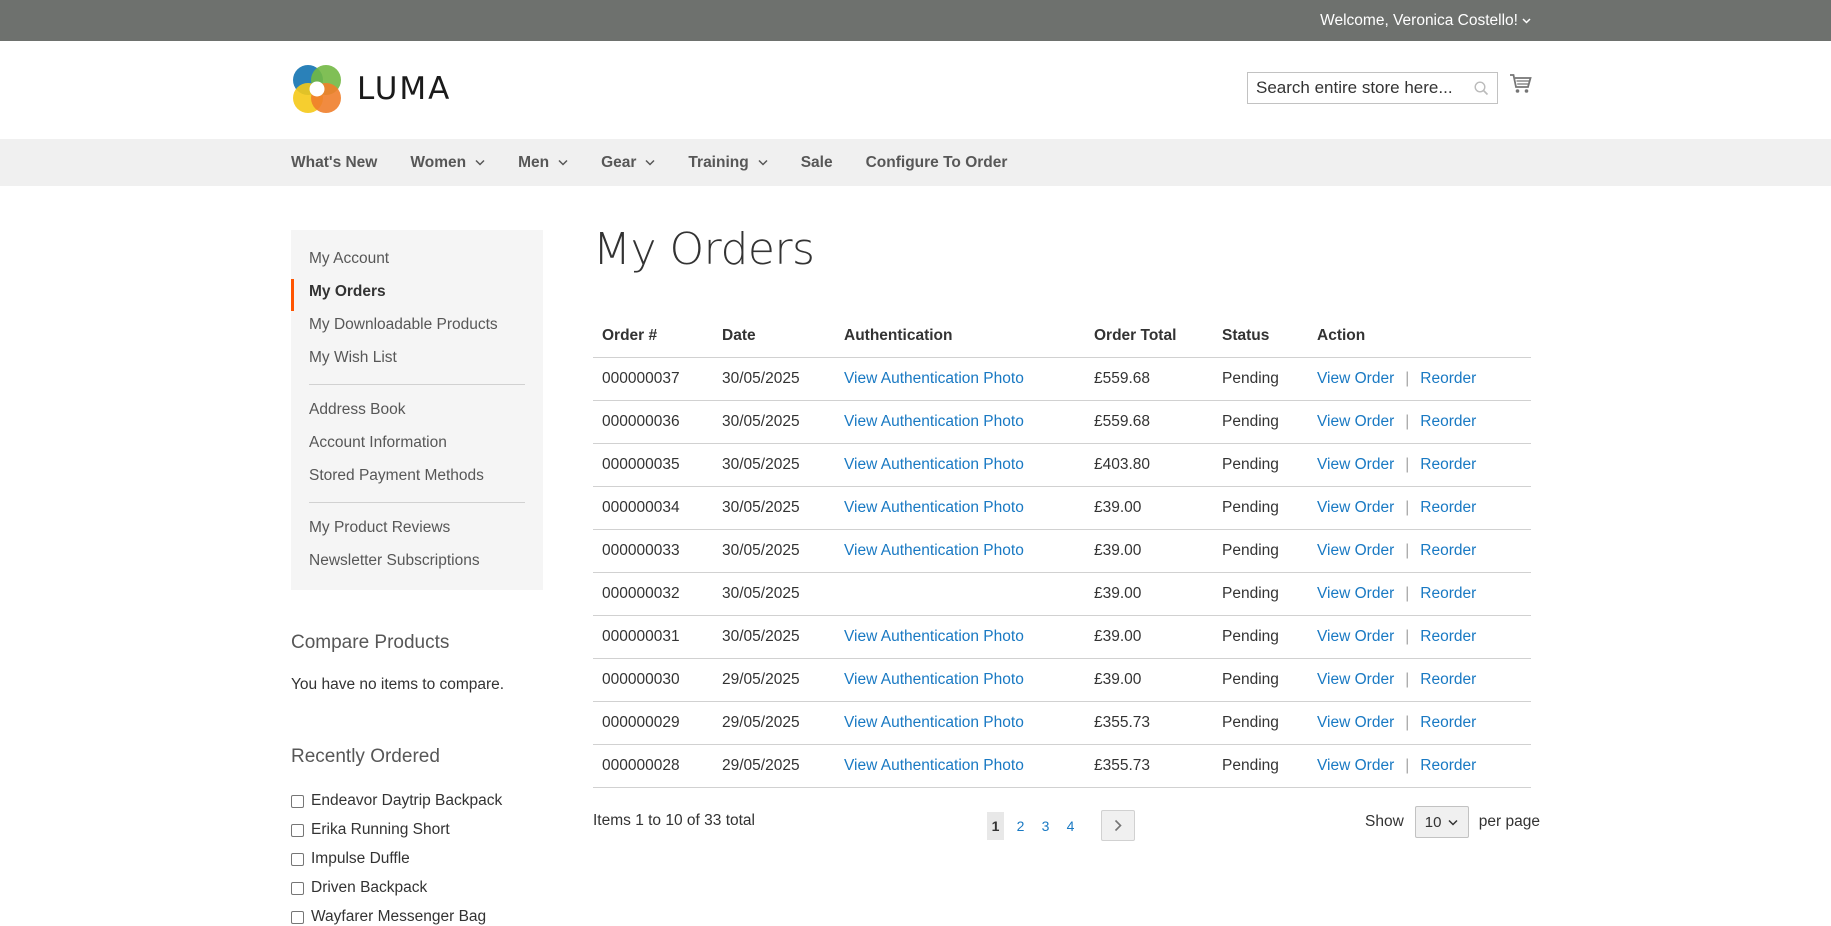  Describe the element at coordinates (1020, 826) in the screenshot. I see `page-link: 2` at that location.